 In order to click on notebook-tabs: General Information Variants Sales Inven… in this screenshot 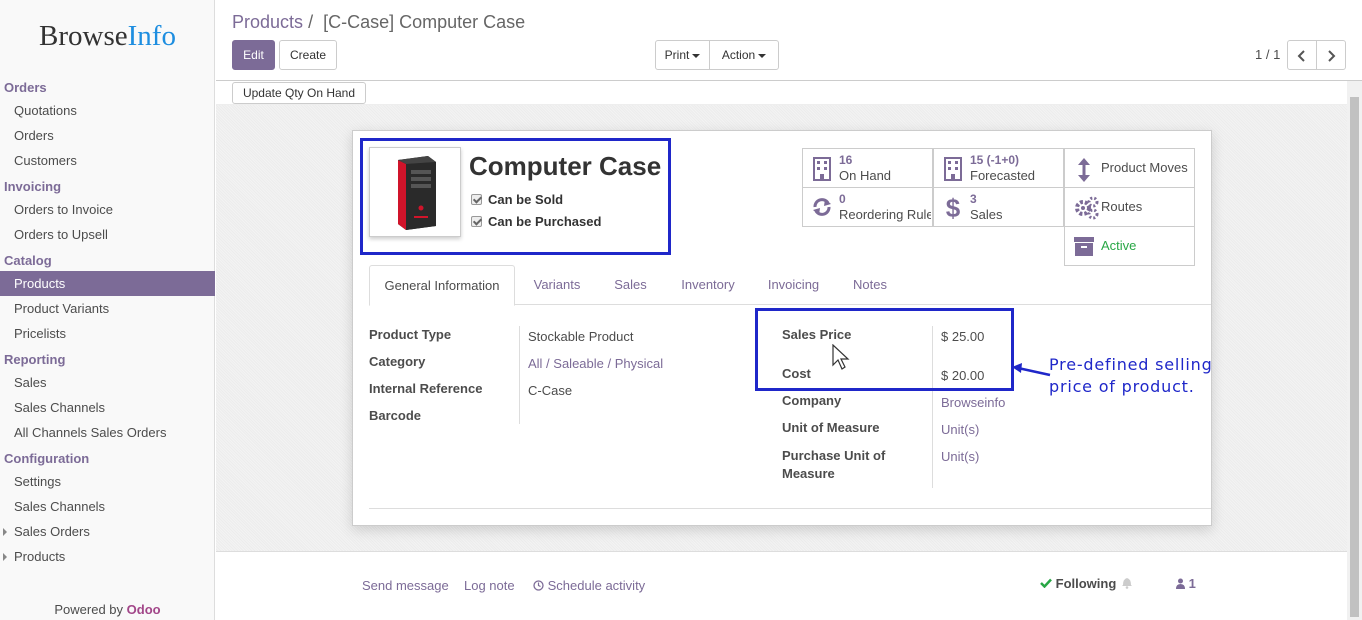, I will do `click(790, 285)`.